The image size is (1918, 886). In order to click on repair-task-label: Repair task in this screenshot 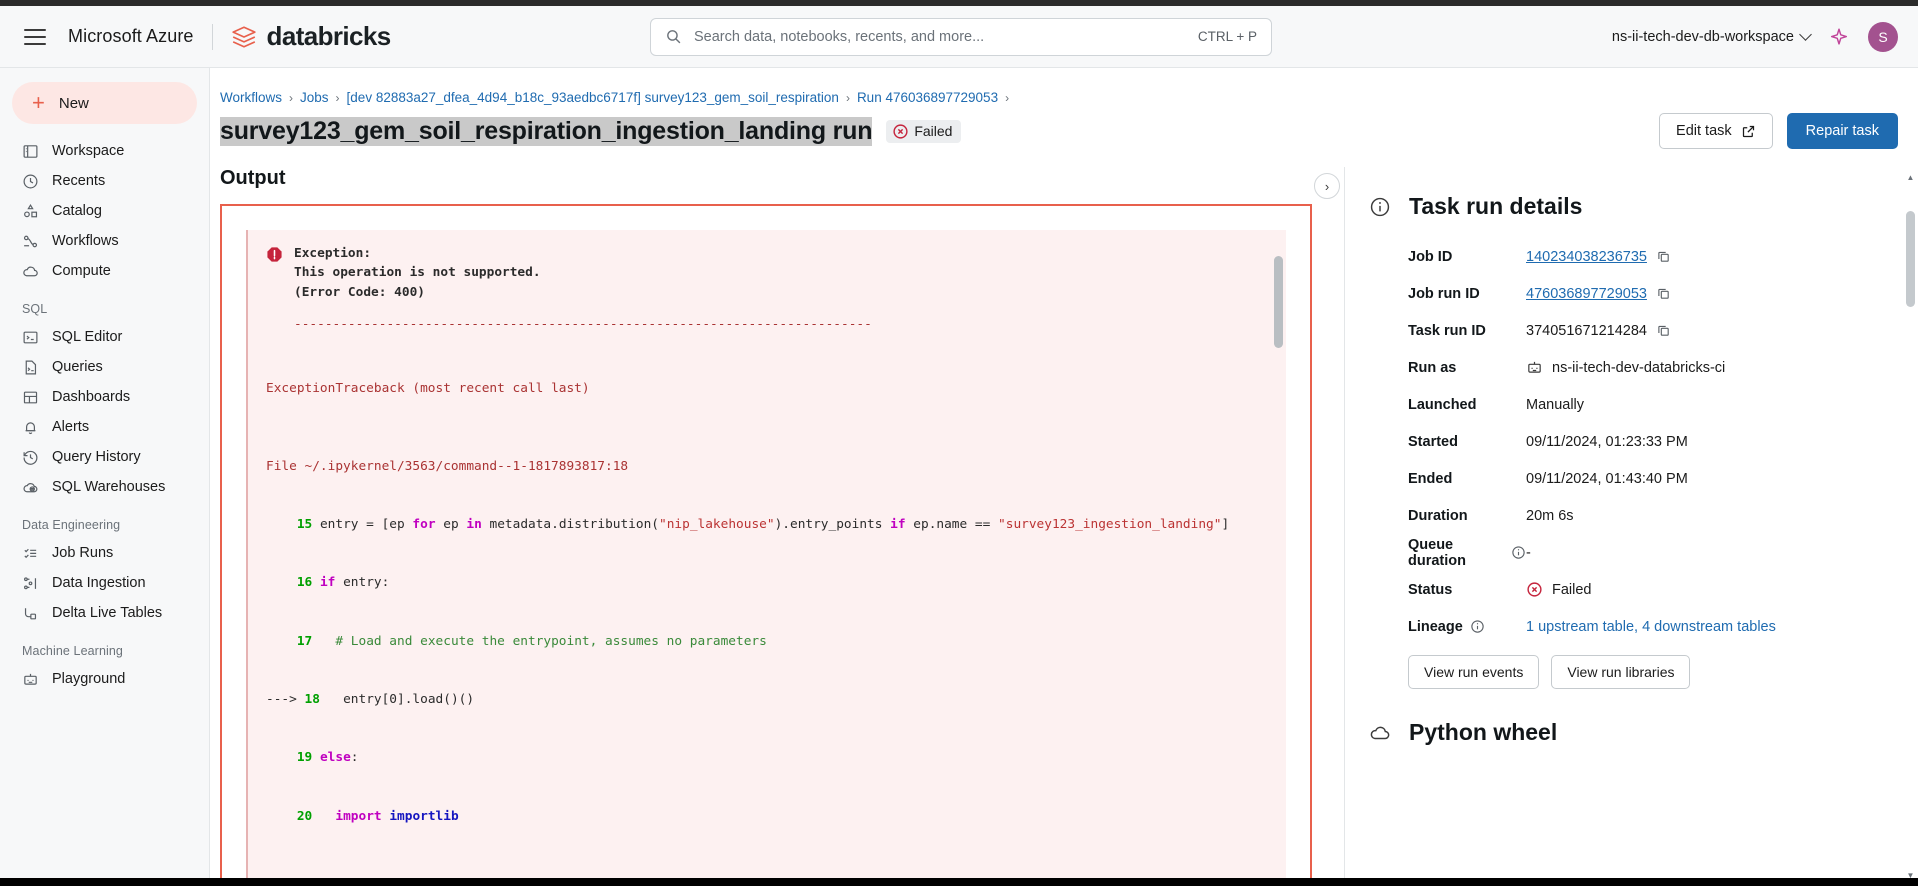, I will do `click(1842, 131)`.